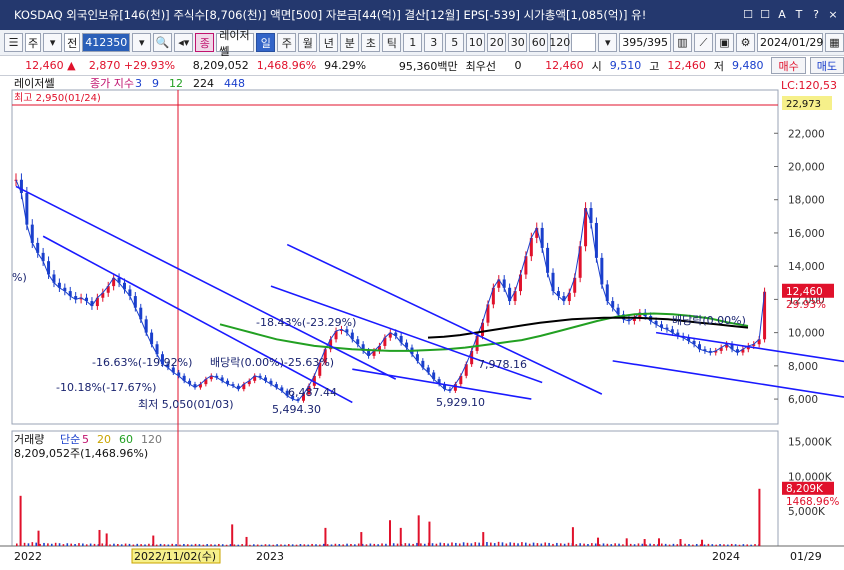 This screenshot has height=570, width=844. What do you see at coordinates (163, 42) in the screenshot?
I see `search-icon: 🔍` at bounding box center [163, 42].